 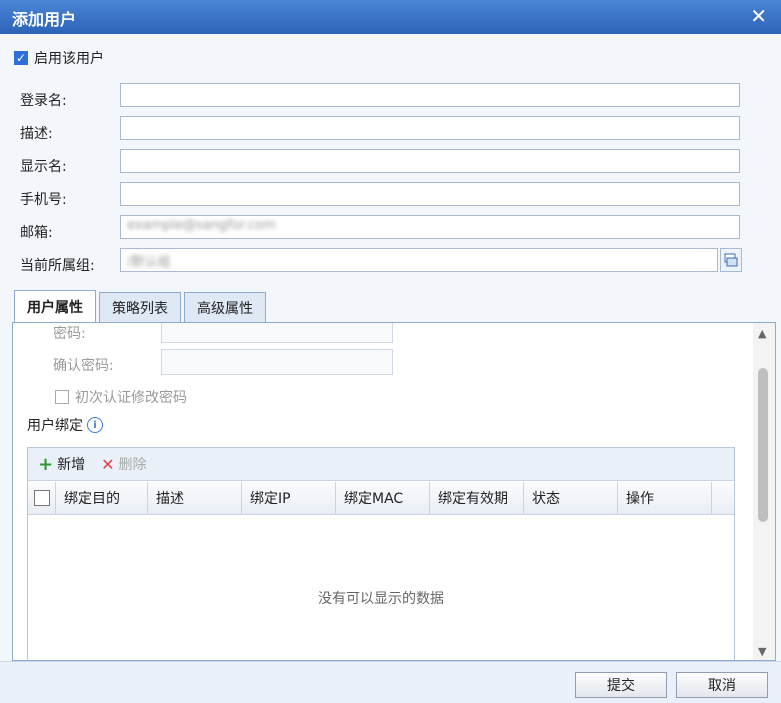 I want to click on phone-input, so click(x=430, y=194).